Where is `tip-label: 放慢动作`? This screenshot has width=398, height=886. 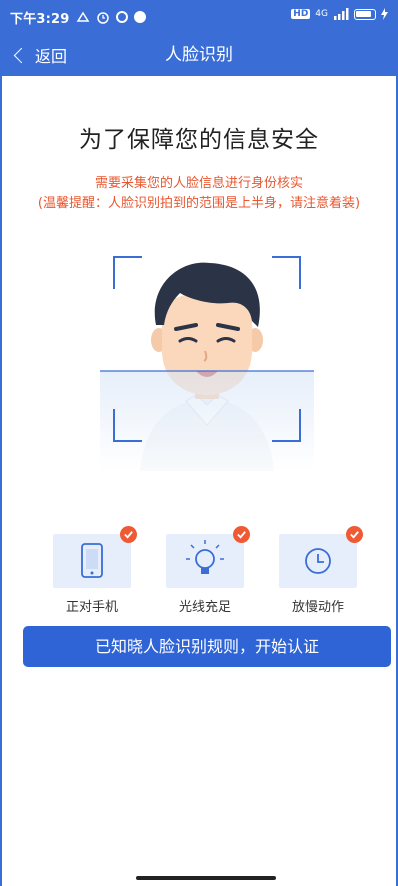 tip-label: 放慢动作 is located at coordinates (317, 607).